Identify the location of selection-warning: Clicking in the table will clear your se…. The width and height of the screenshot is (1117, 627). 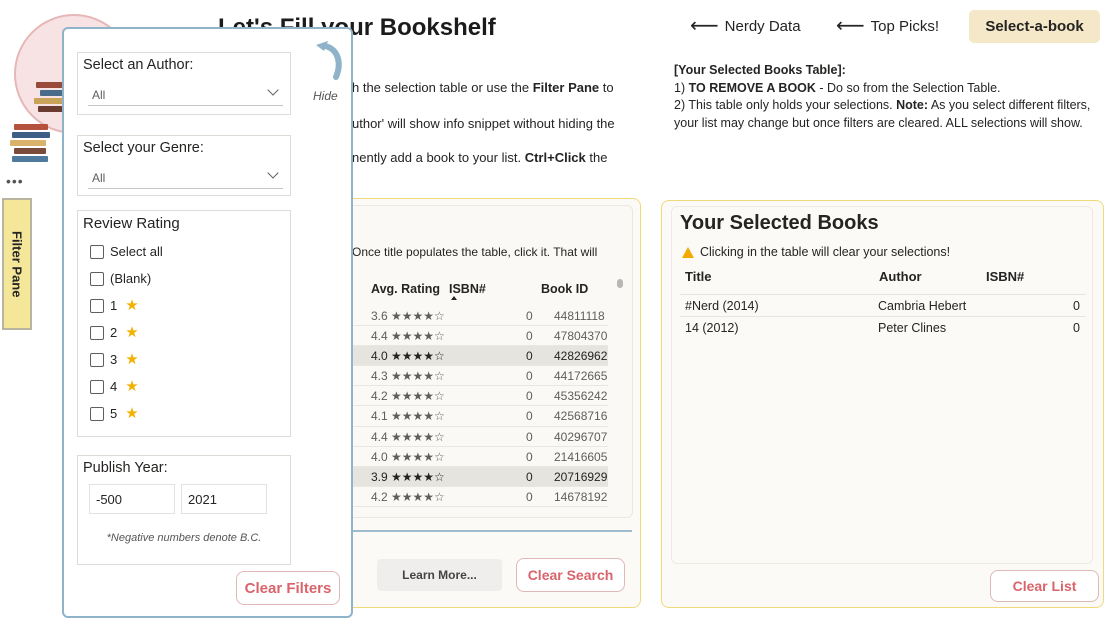
(816, 252).